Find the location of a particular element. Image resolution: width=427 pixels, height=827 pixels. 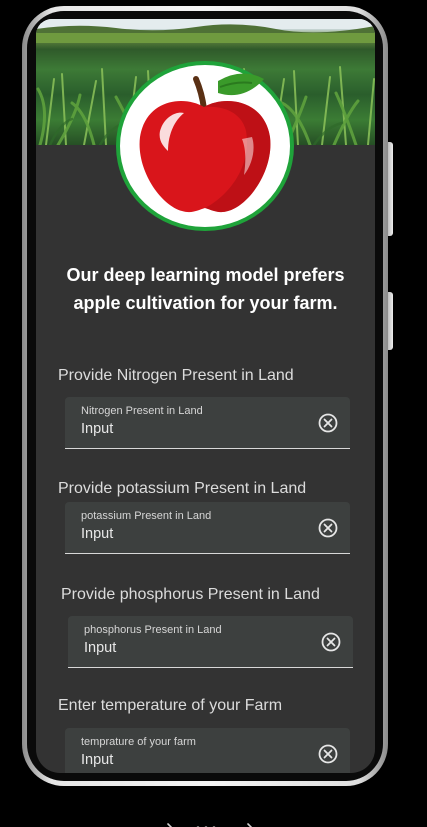

nitrogen-floating-label: Nitrogen Present in Land is located at coordinates (142, 411).